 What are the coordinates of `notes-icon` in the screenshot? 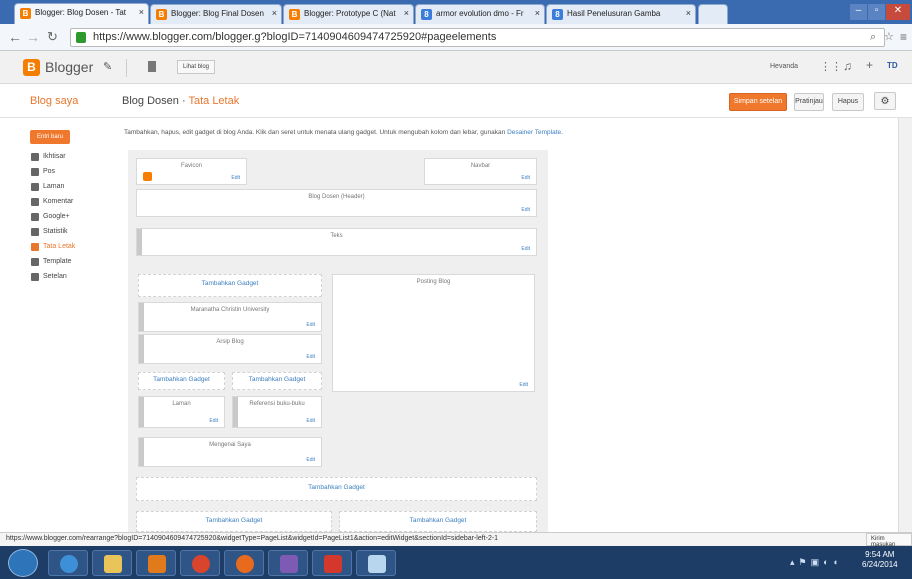 It's located at (377, 564).